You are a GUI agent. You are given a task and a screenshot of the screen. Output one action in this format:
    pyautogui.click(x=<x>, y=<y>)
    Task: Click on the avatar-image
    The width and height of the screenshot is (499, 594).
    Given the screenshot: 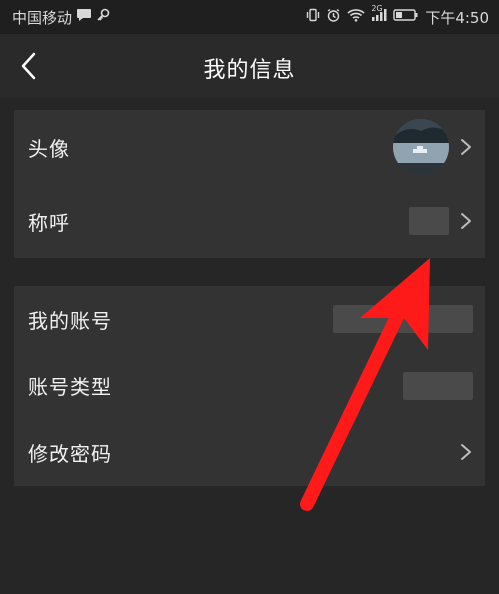 What is the action you would take?
    pyautogui.click(x=421, y=147)
    